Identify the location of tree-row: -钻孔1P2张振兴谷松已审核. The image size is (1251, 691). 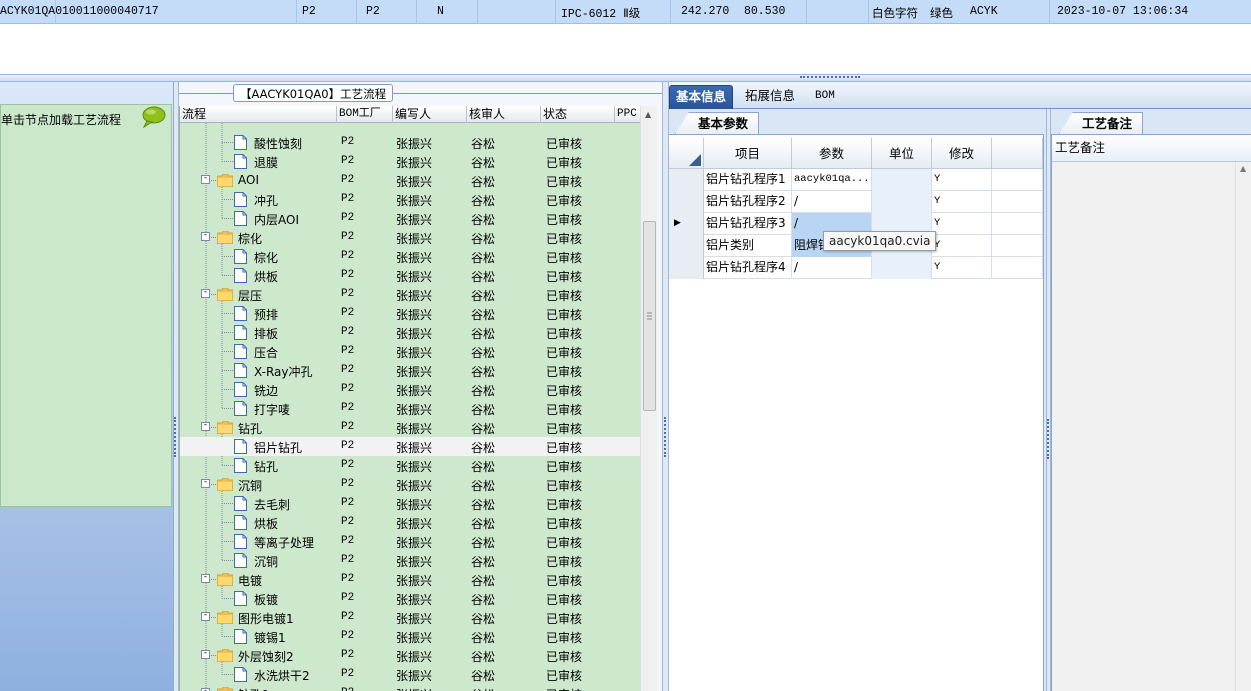
(410, 687).